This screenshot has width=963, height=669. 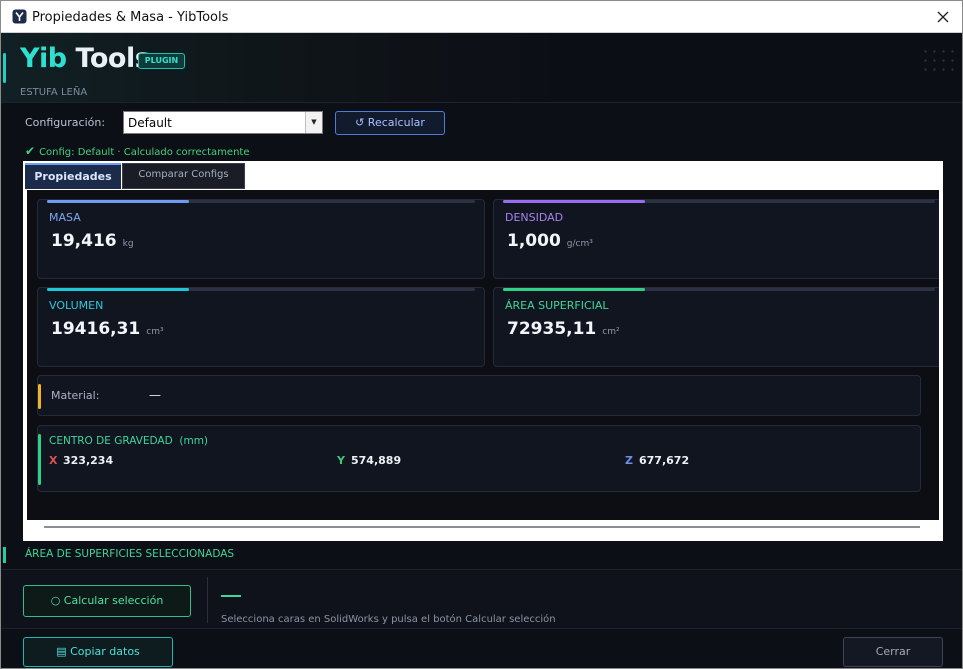 I want to click on densidad-value-row: 1,000 g/cm³, so click(x=550, y=241).